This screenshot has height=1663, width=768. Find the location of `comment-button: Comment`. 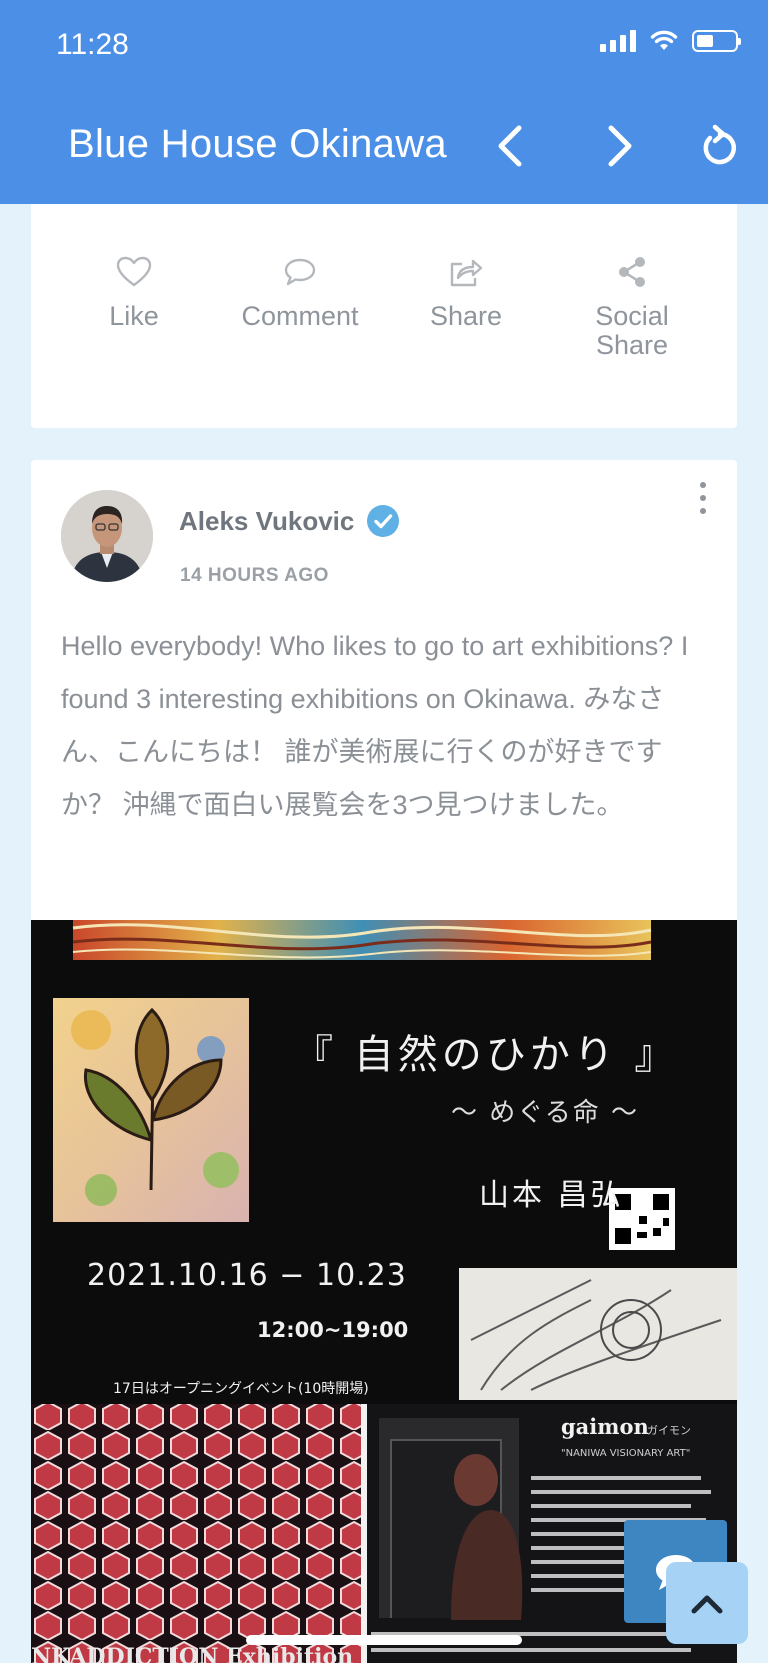

comment-button: Comment is located at coordinates (300, 291).